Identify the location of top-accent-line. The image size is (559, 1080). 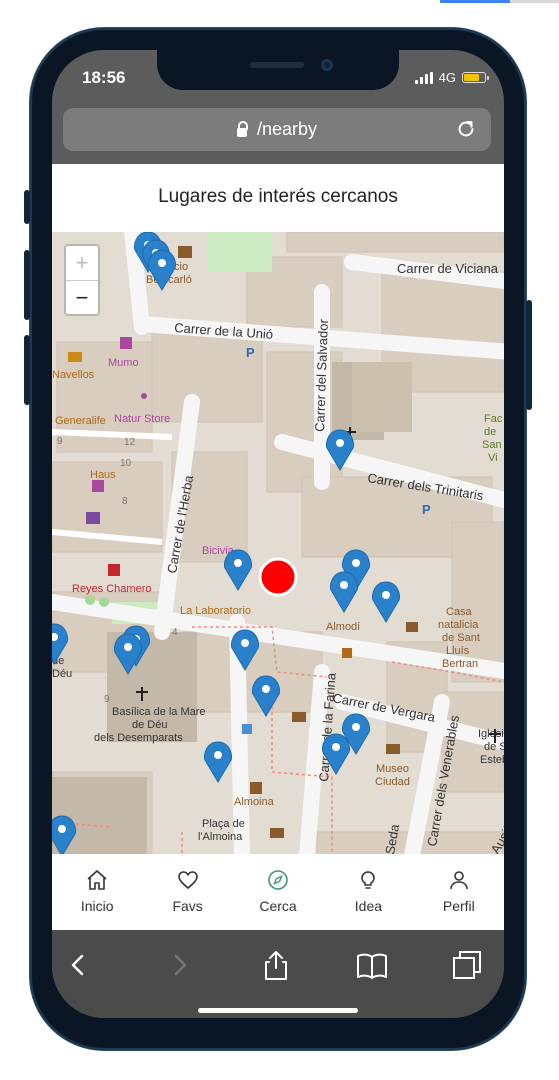
(475, 1).